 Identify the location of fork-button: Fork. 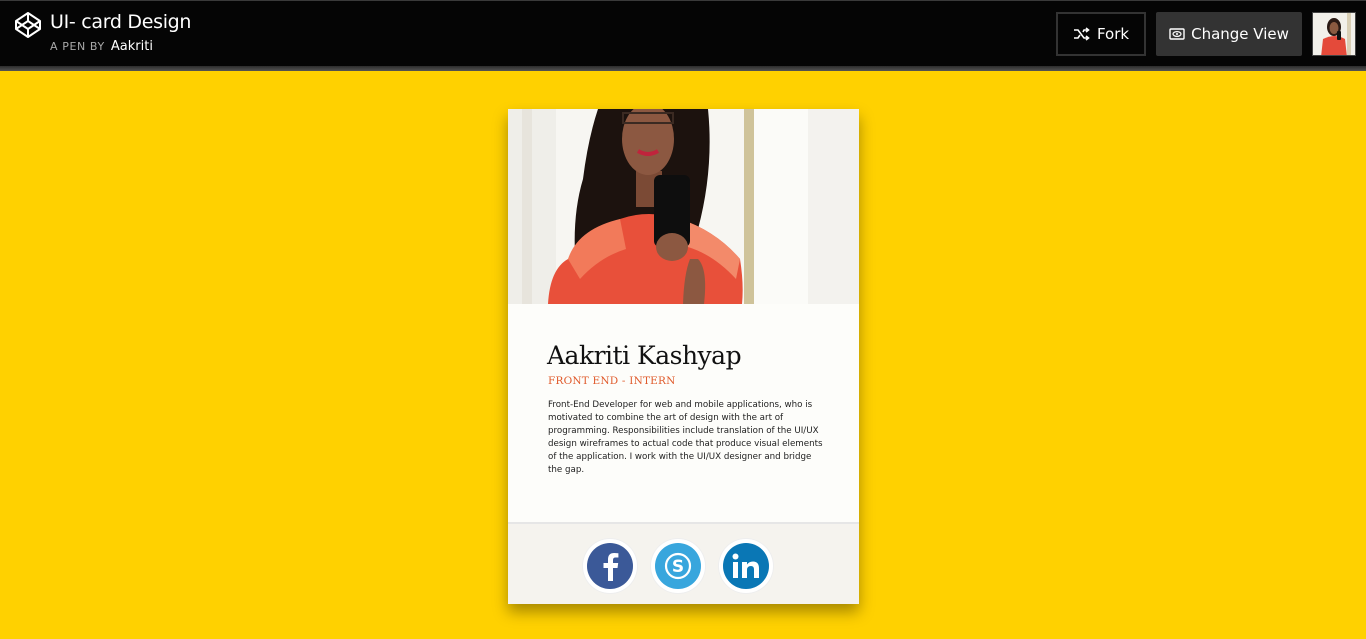
(1101, 34).